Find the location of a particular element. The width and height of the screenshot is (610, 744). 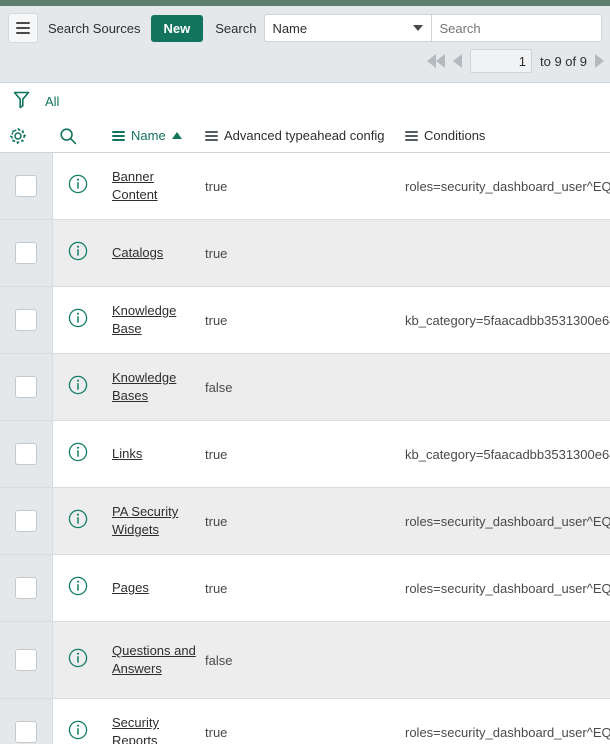

left-arrow-icon is located at coordinates (458, 61).